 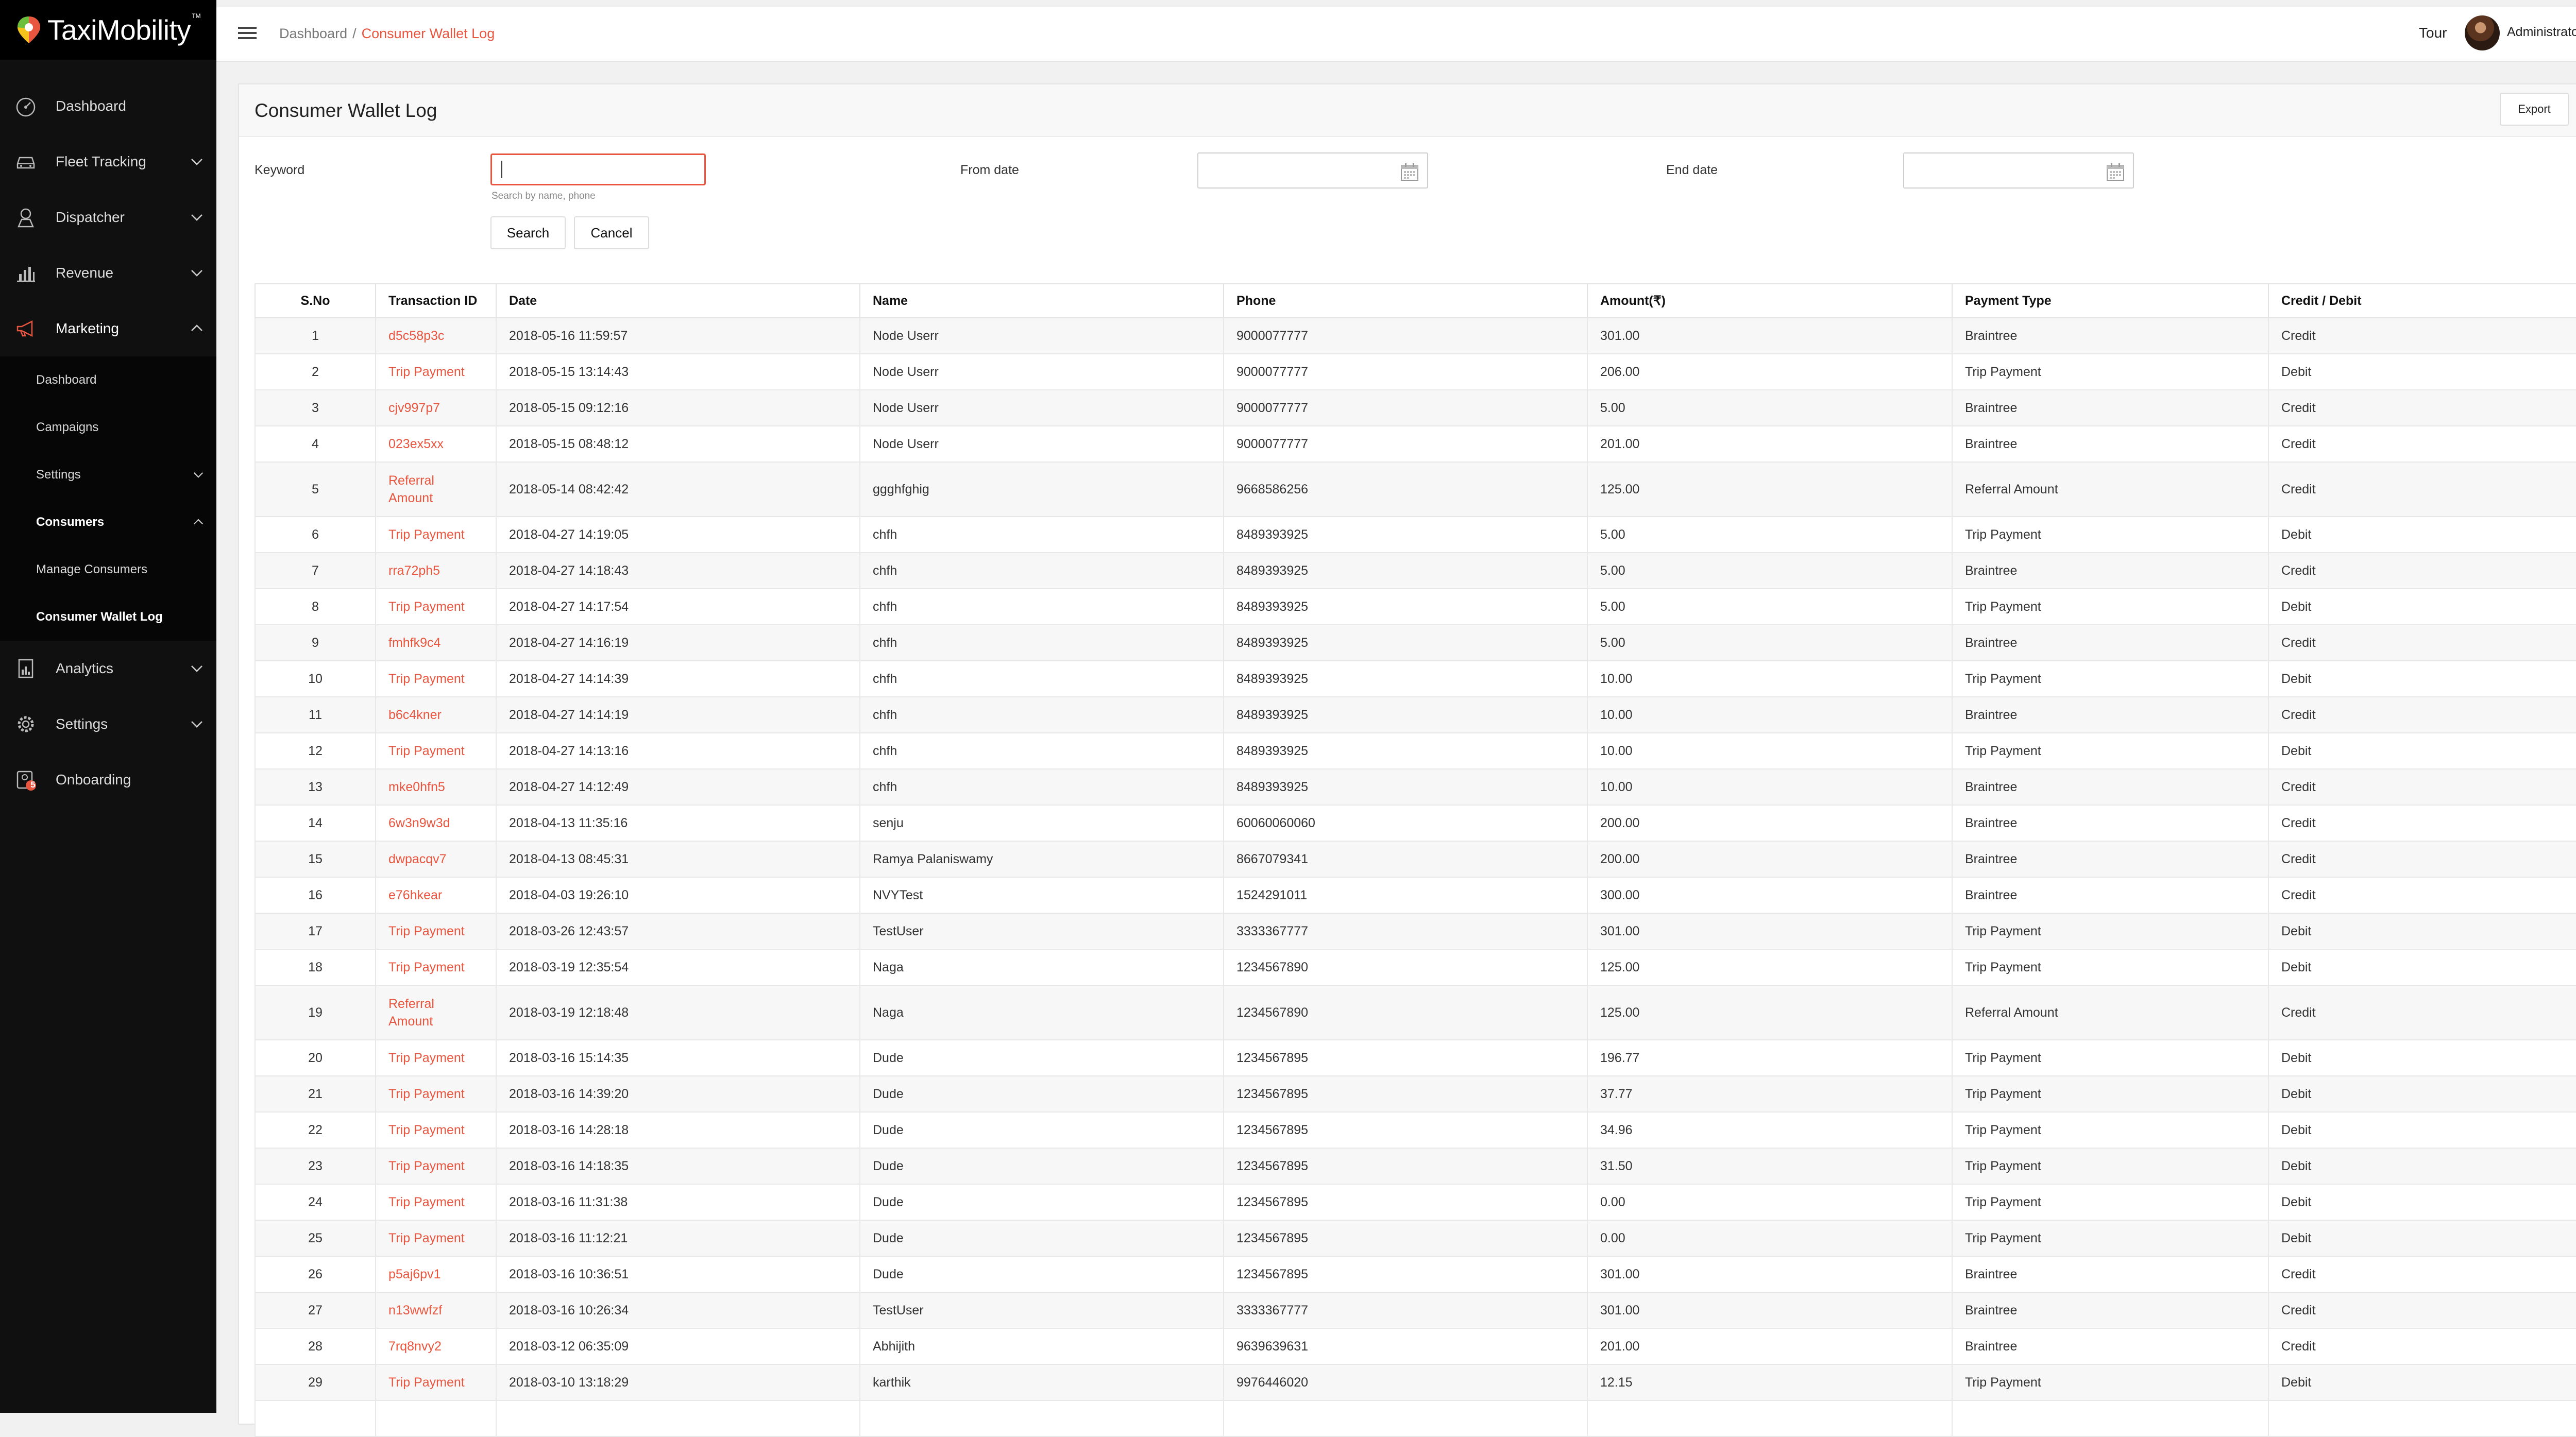 I want to click on sidebar-item-revenue: Revenue, so click(x=108, y=273).